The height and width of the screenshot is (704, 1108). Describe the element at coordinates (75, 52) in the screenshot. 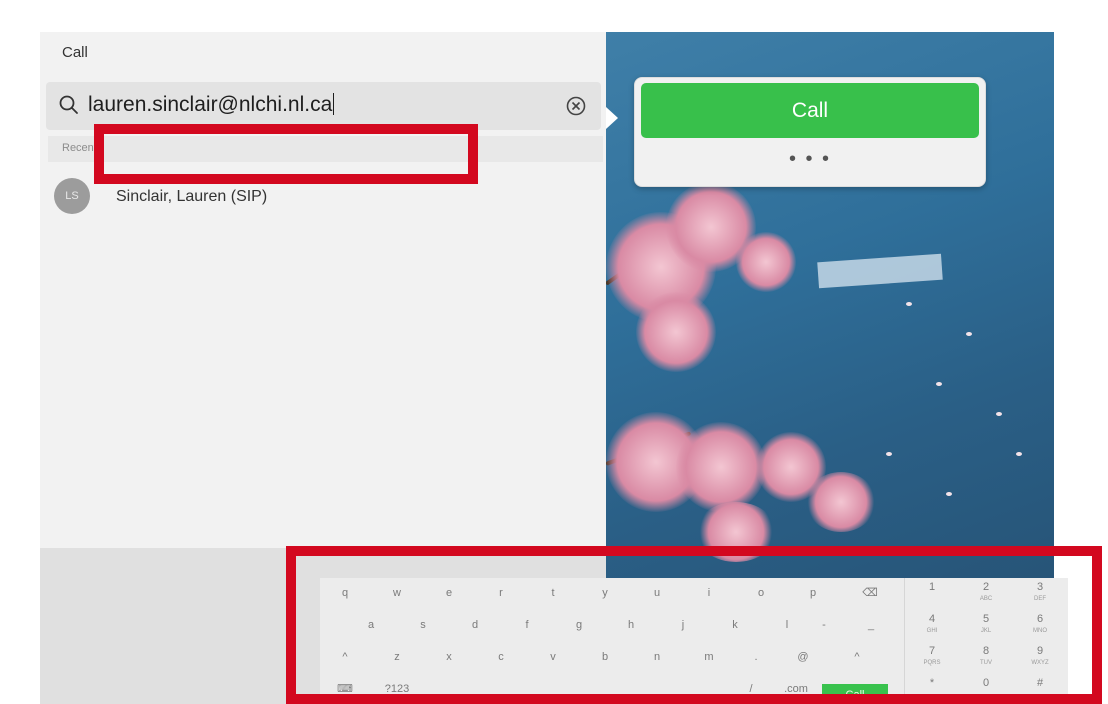

I see `panel-title: Call` at that location.